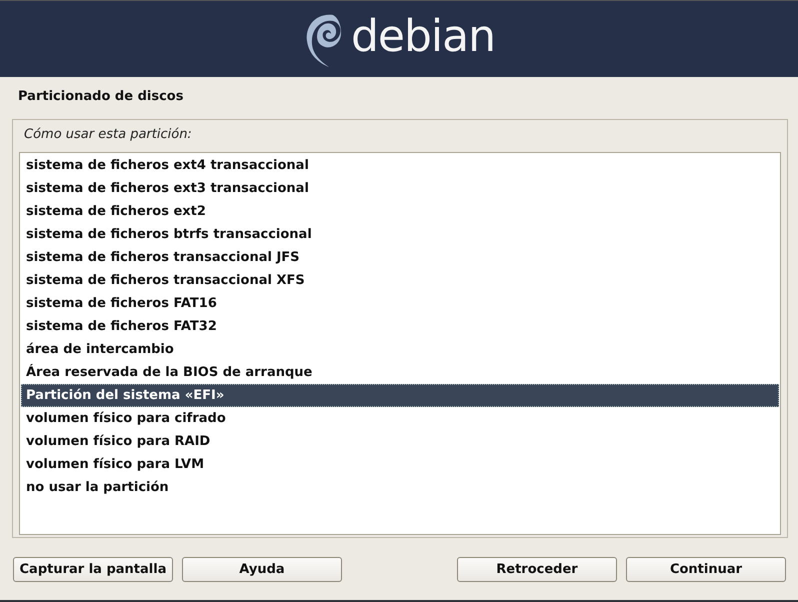 The height and width of the screenshot is (602, 798). Describe the element at coordinates (422, 36) in the screenshot. I see `logo-text: debian` at that location.